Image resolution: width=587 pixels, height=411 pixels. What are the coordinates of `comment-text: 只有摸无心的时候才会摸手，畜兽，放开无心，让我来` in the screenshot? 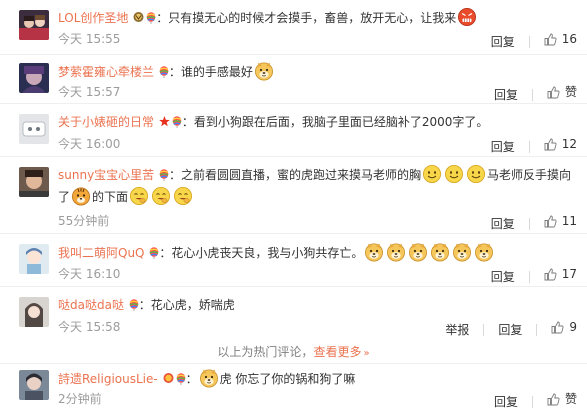 It's located at (312, 18).